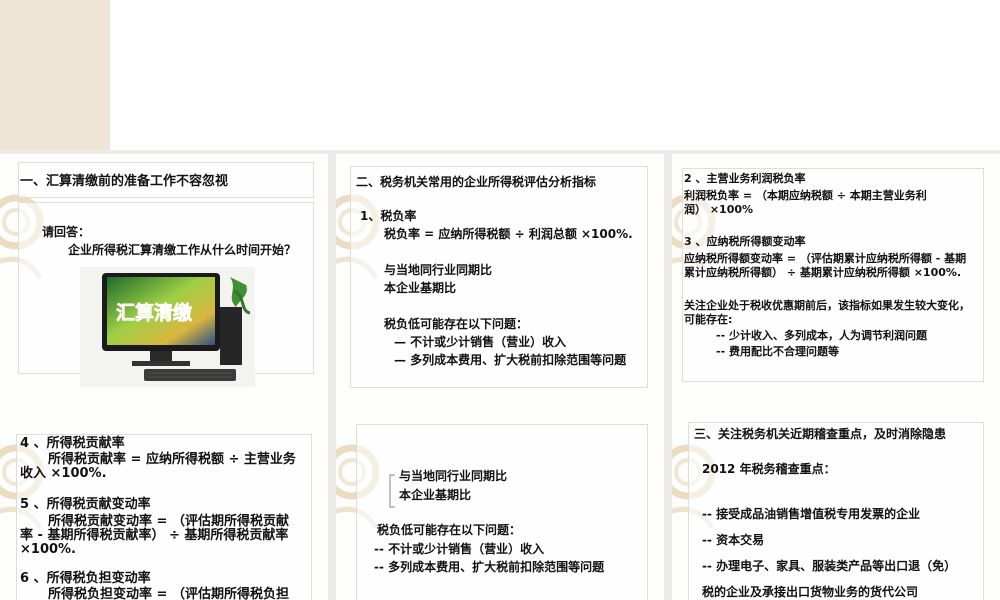 The width and height of the screenshot is (1000, 600). I want to click on slide-title: 三、关注税务机关近期稽查重点，及时消除隐患, so click(820, 434).